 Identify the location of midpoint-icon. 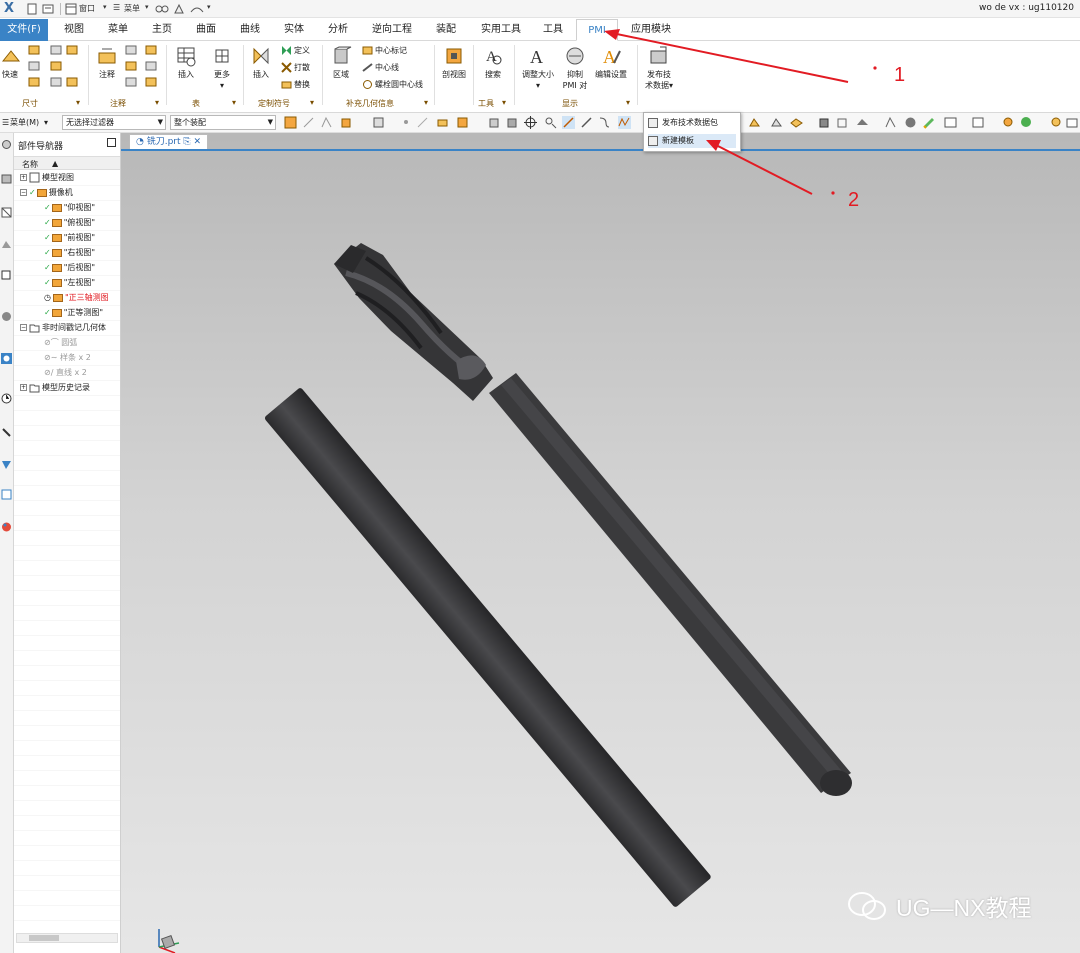
(442, 122).